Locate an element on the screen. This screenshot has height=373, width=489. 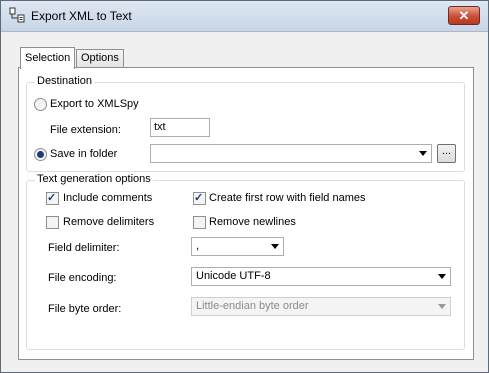
folder-select is located at coordinates (291, 153).